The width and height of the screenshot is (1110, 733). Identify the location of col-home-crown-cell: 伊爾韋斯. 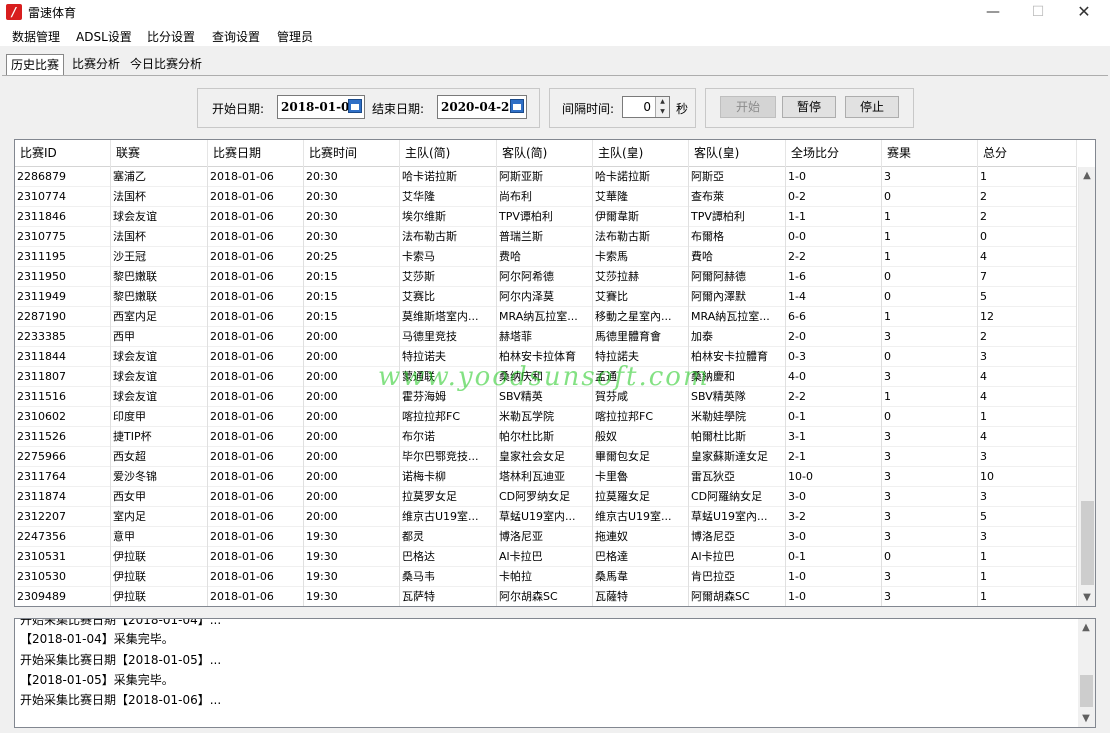
(641, 217).